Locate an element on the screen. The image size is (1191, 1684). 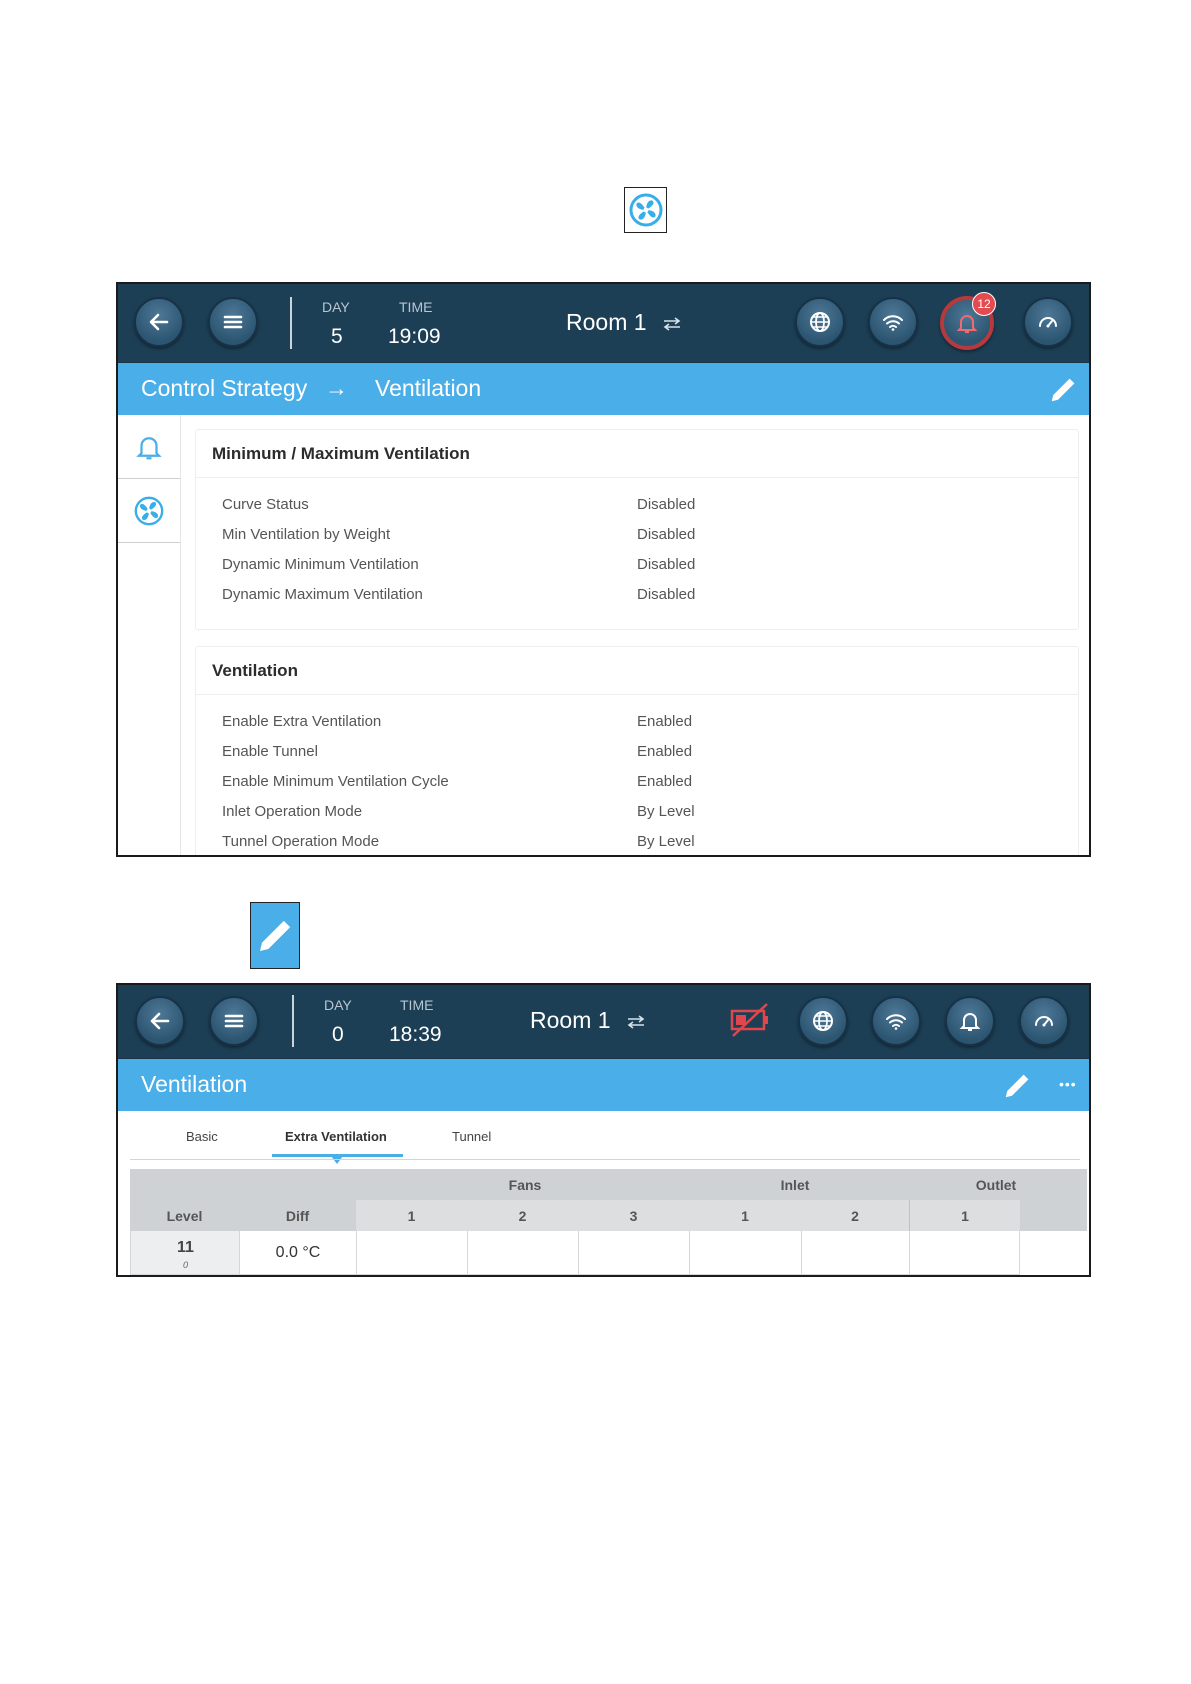
battery-crossed-icon is located at coordinates (749, 1020).